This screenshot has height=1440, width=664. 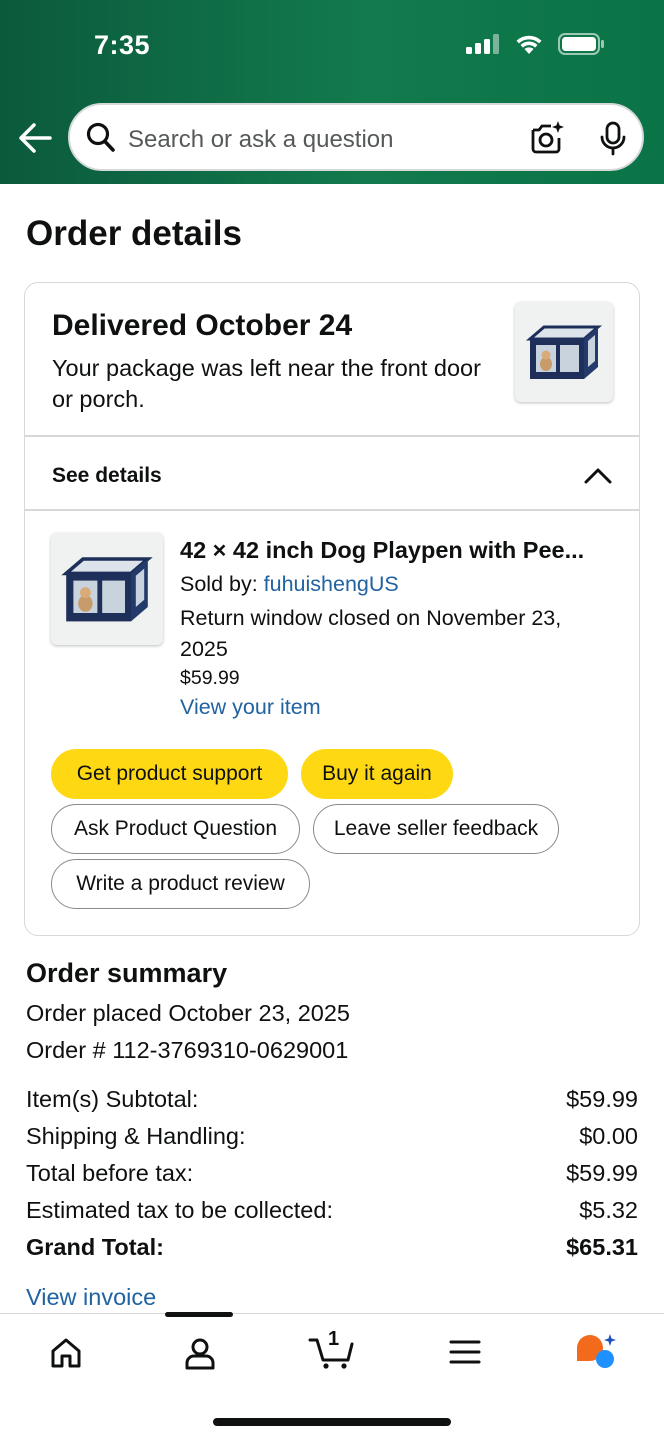 I want to click on search-bar: Search or ask a question, so click(x=356, y=137).